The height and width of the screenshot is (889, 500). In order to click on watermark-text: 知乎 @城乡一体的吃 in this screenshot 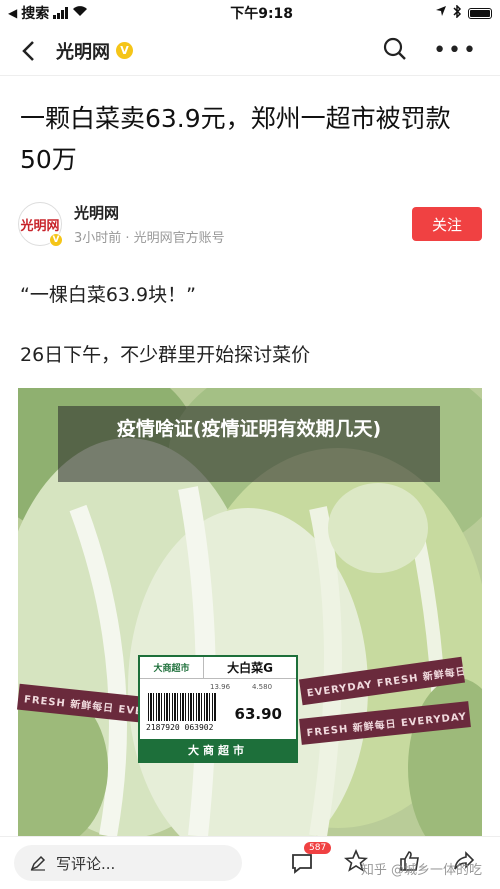, I will do `click(421, 870)`.